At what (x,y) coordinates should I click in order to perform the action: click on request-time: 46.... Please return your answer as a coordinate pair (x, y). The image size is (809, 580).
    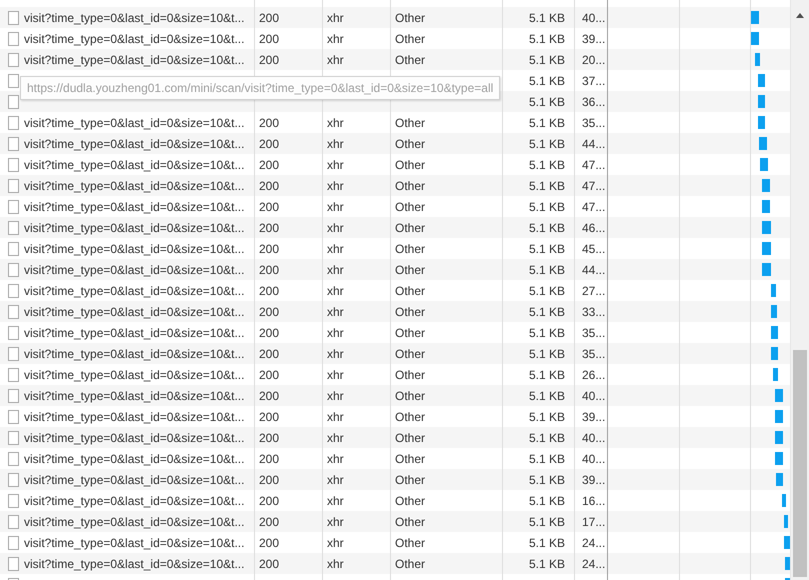
    Looking at the image, I should click on (594, 227).